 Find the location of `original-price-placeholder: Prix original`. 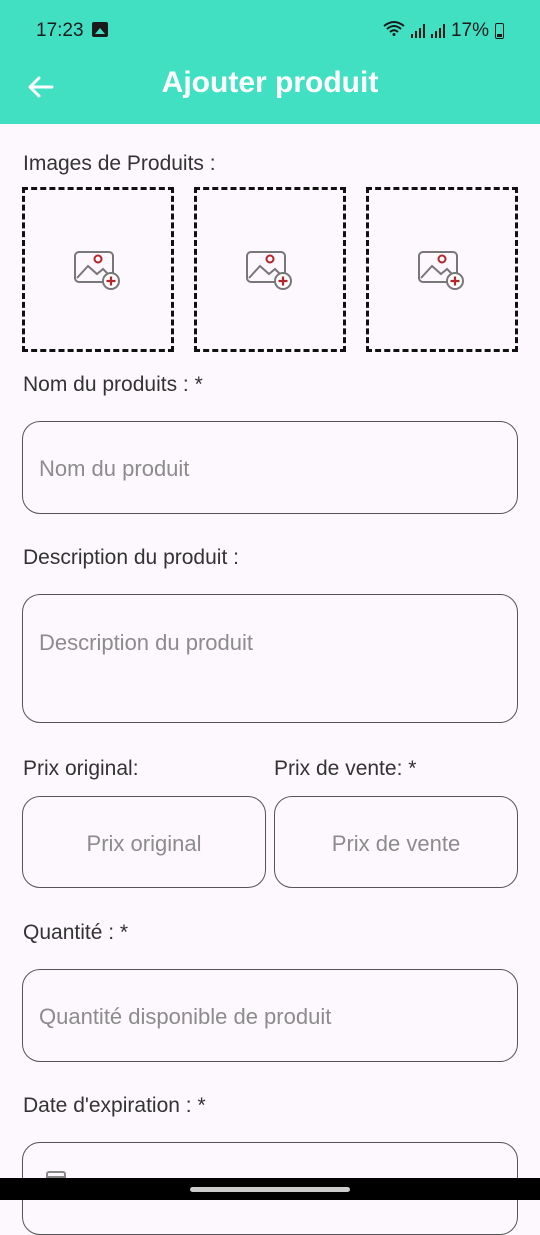

original-price-placeholder: Prix original is located at coordinates (144, 843).